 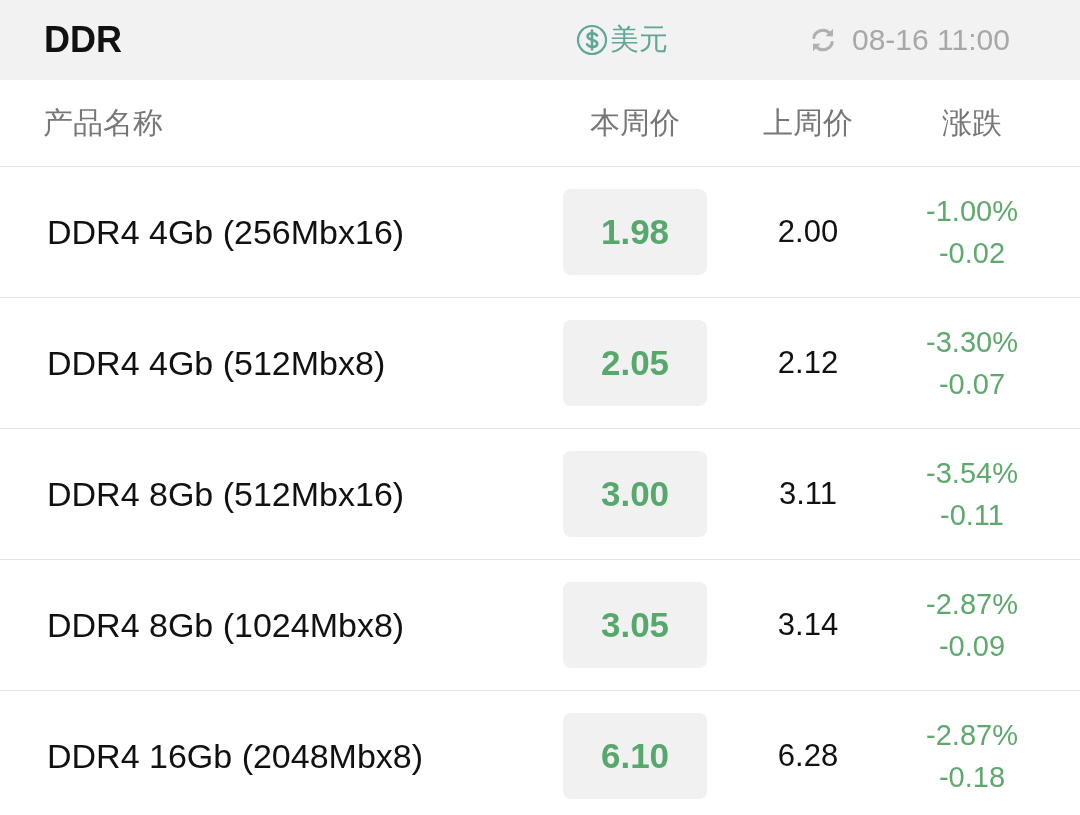 I want to click on current-price: 2.05, so click(x=635, y=363).